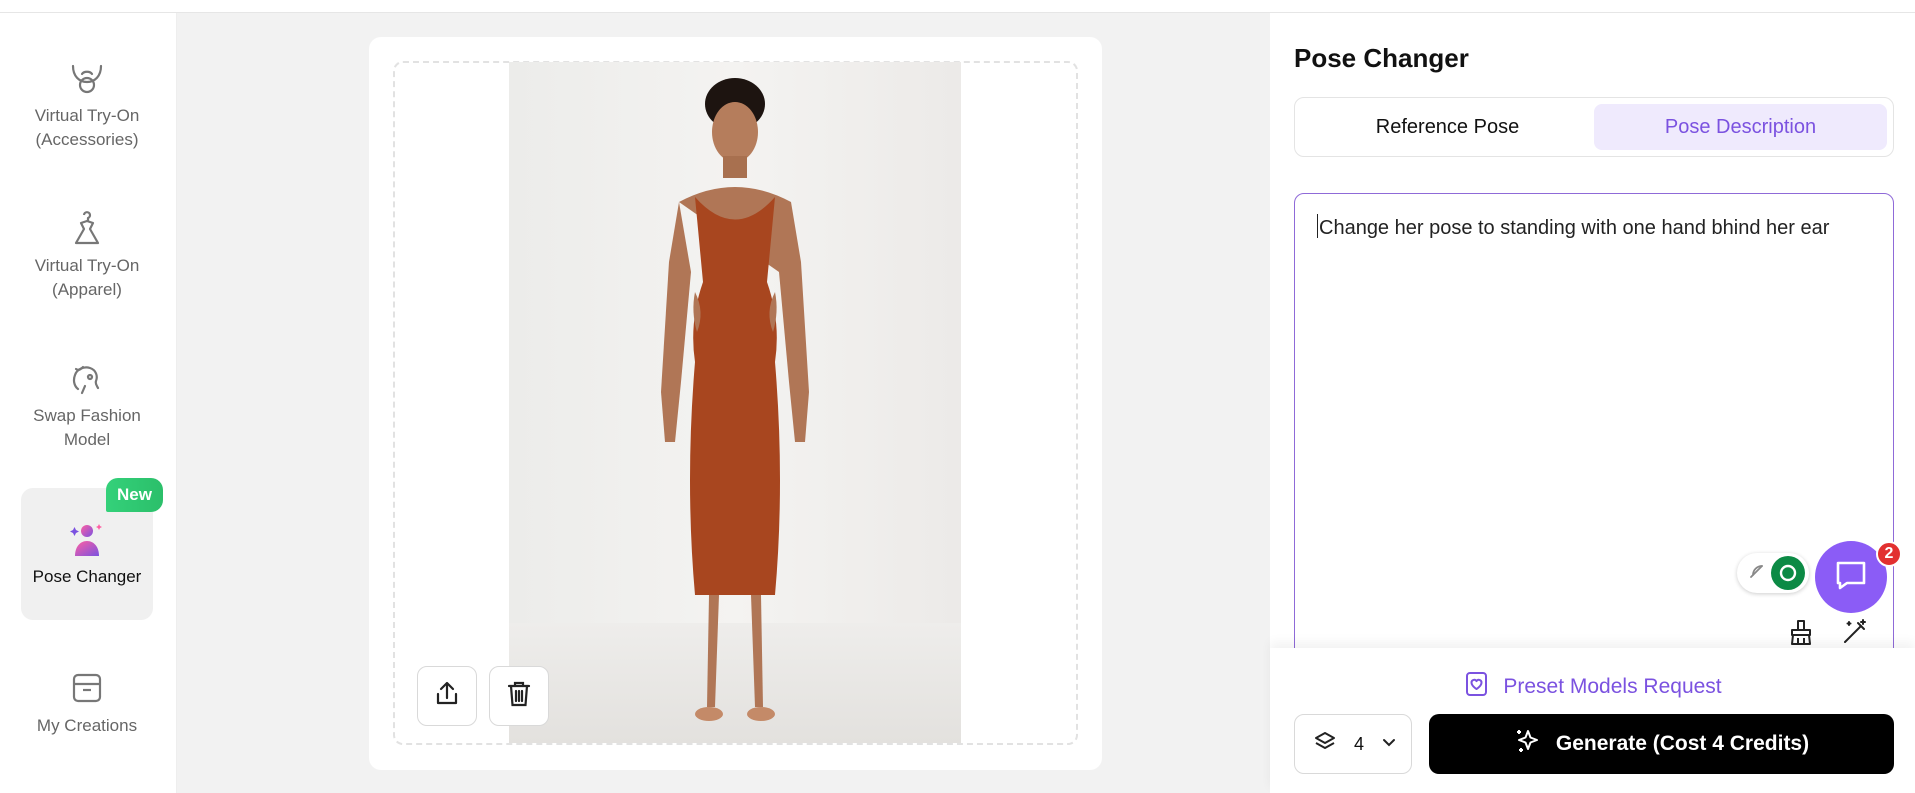  Describe the element at coordinates (87, 725) in the screenshot. I see `sidebar-item-label: My Creations` at that location.